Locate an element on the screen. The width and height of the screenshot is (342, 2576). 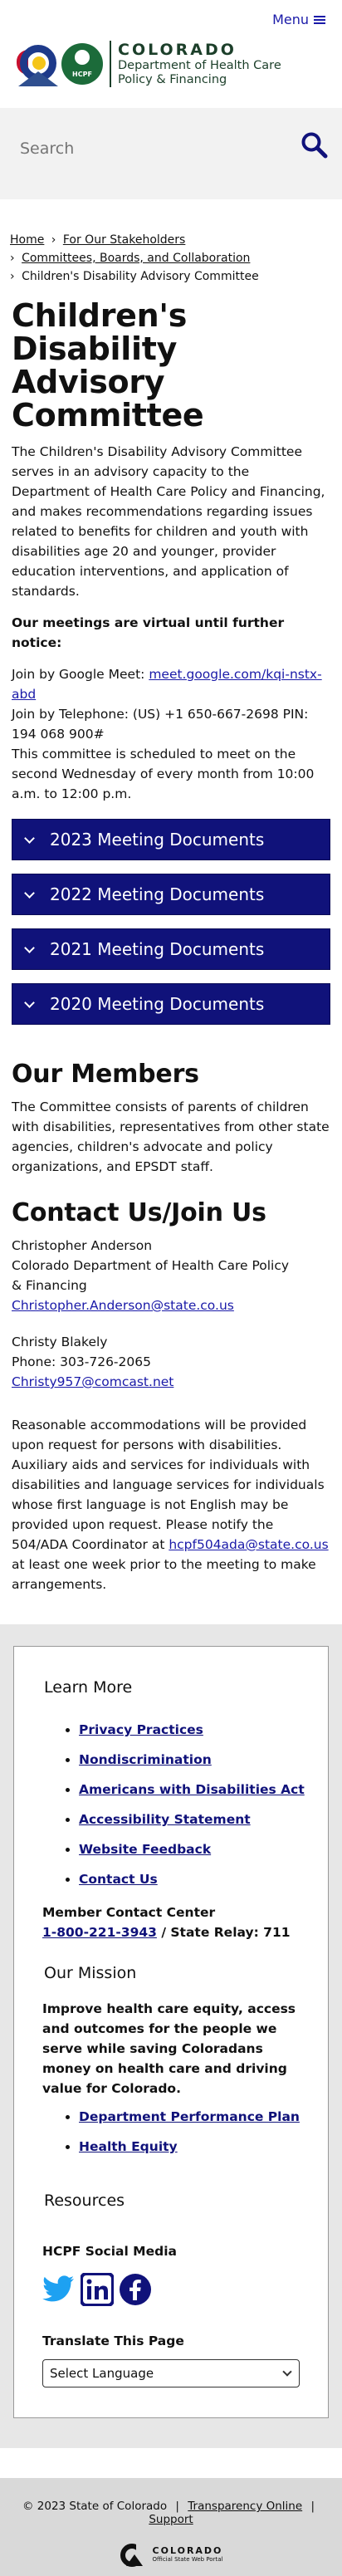
footer-link-contact: Contact Us is located at coordinates (118, 1880).